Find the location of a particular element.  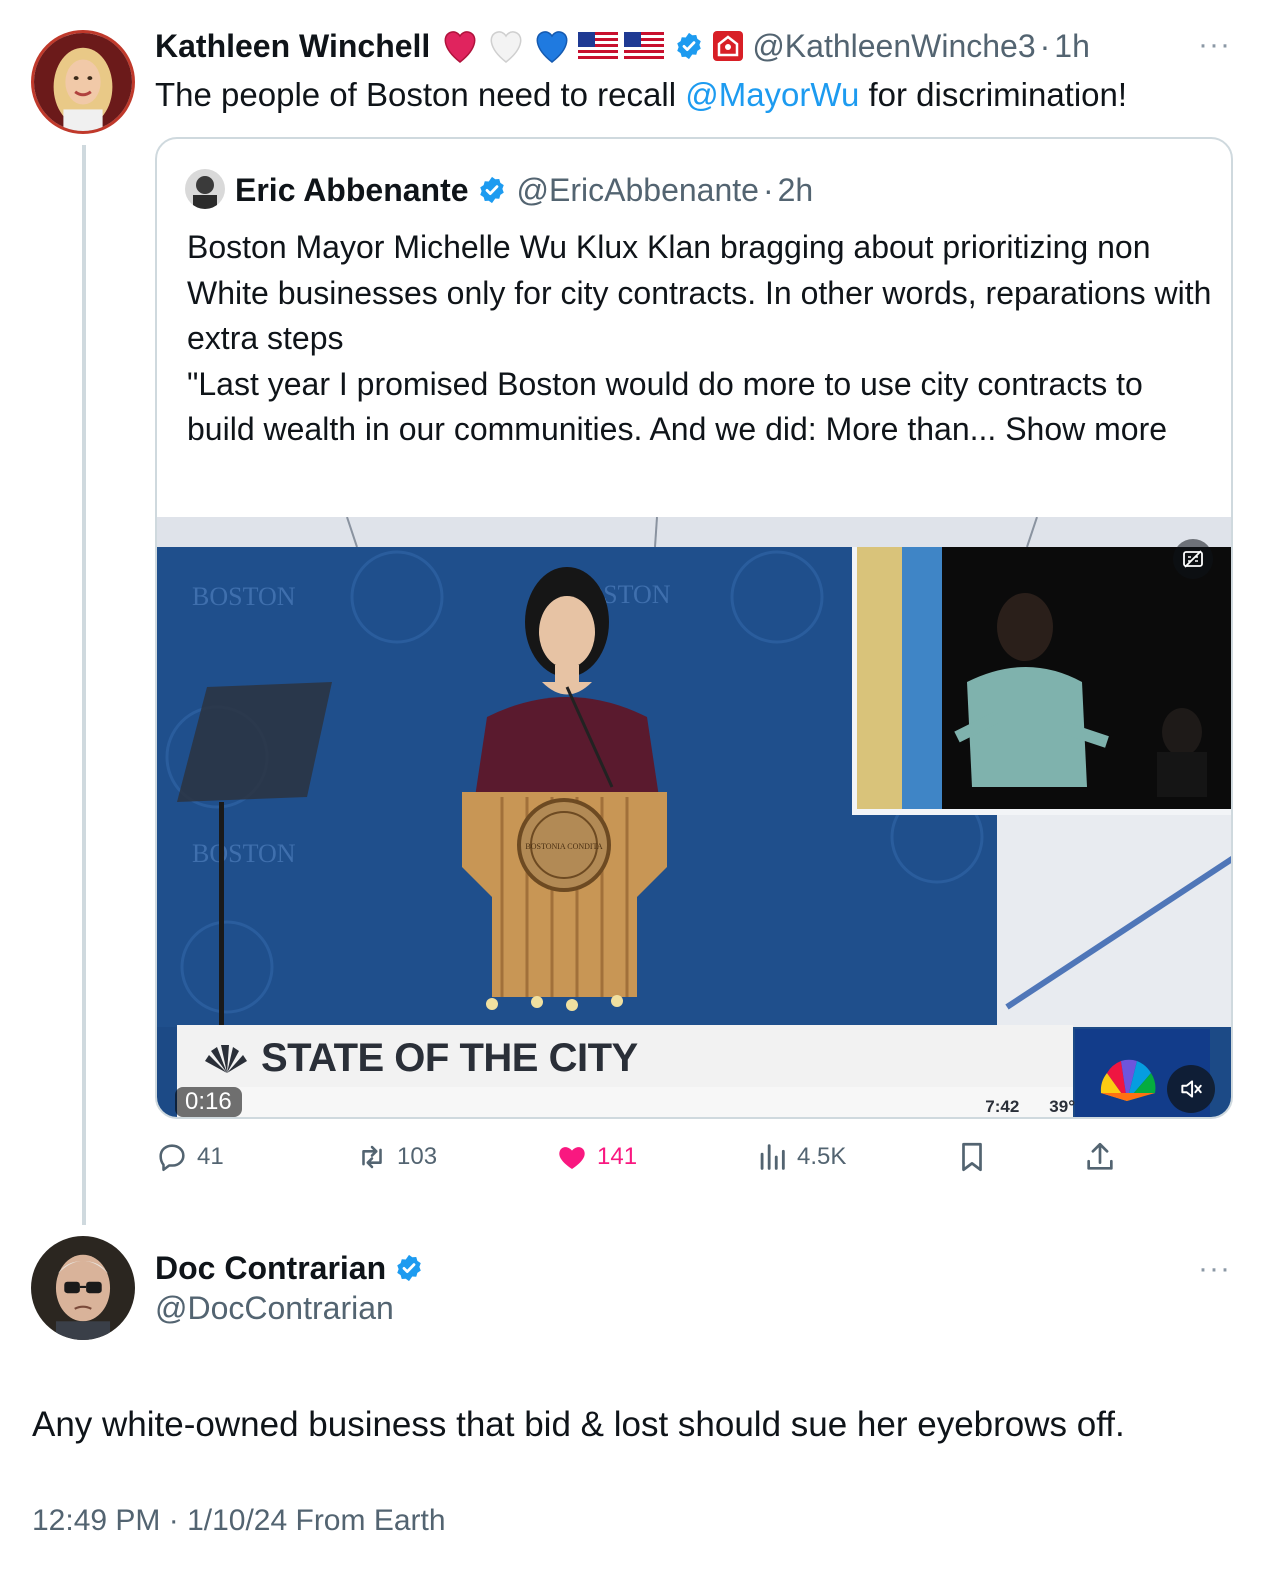

main-header: Doc Contrarian is located at coordinates (289, 1268).